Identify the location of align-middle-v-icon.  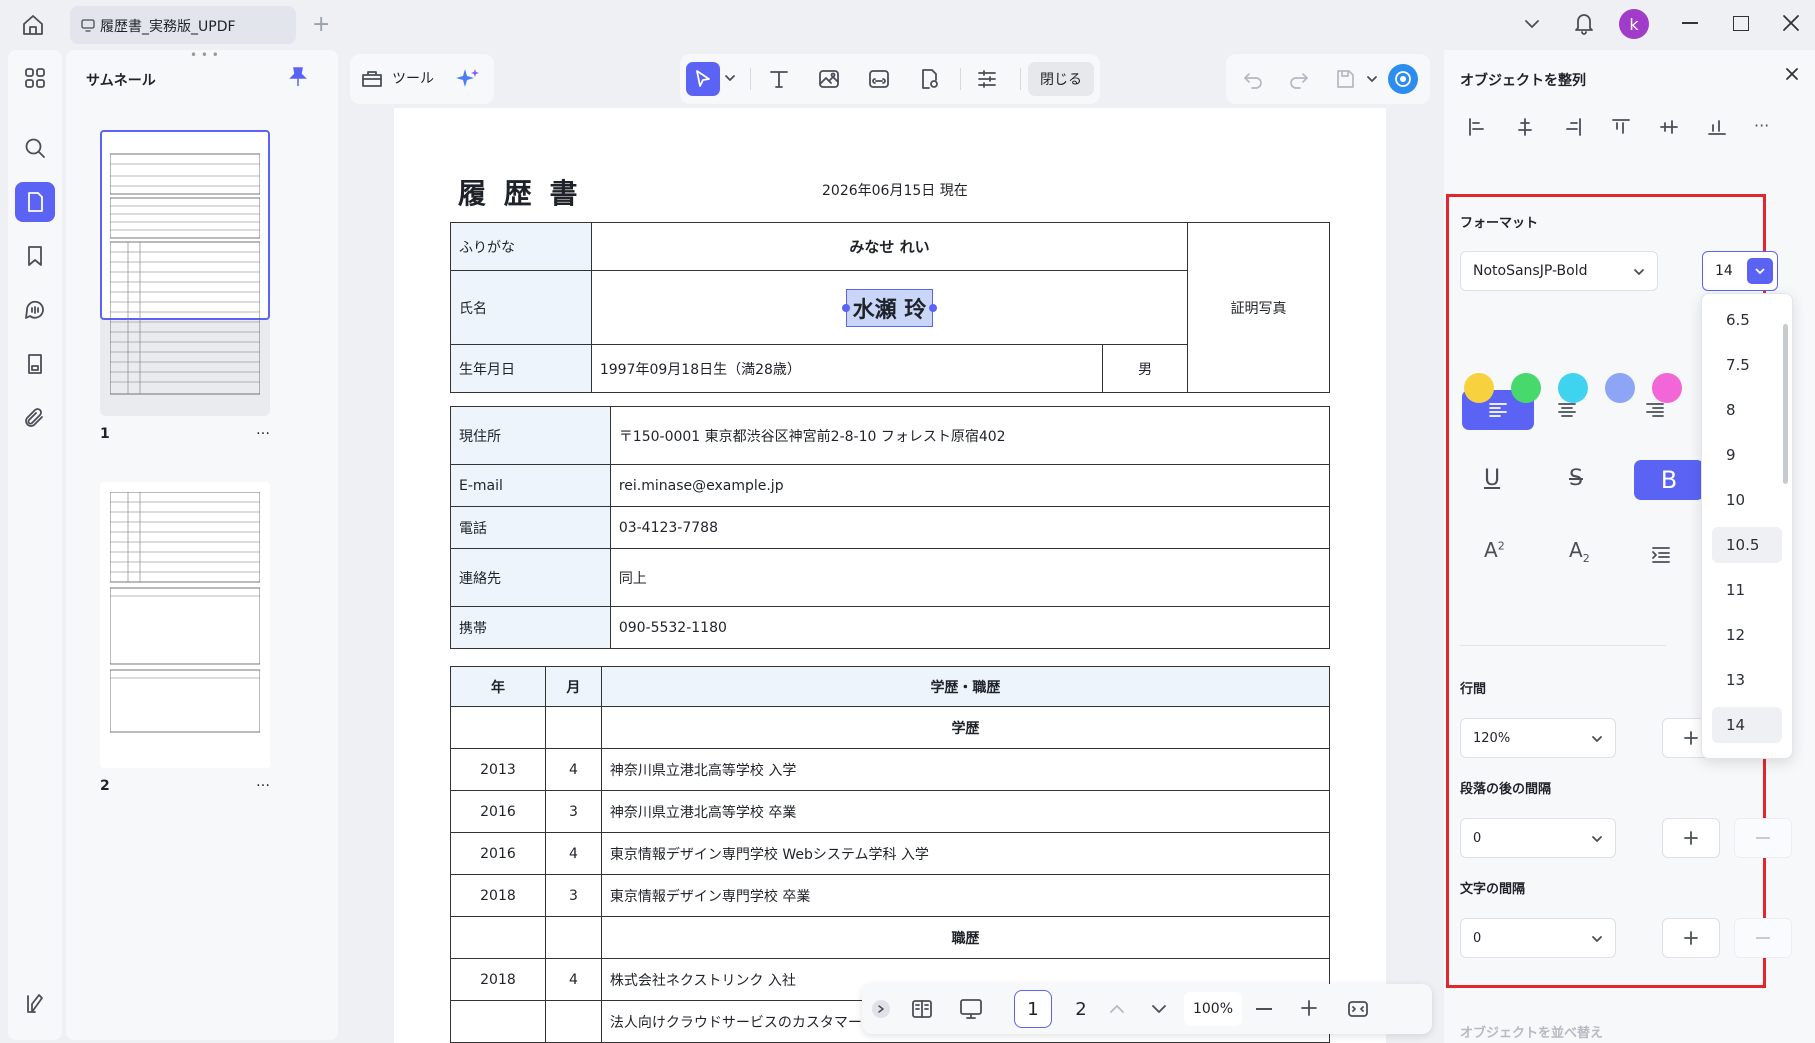
(1669, 127).